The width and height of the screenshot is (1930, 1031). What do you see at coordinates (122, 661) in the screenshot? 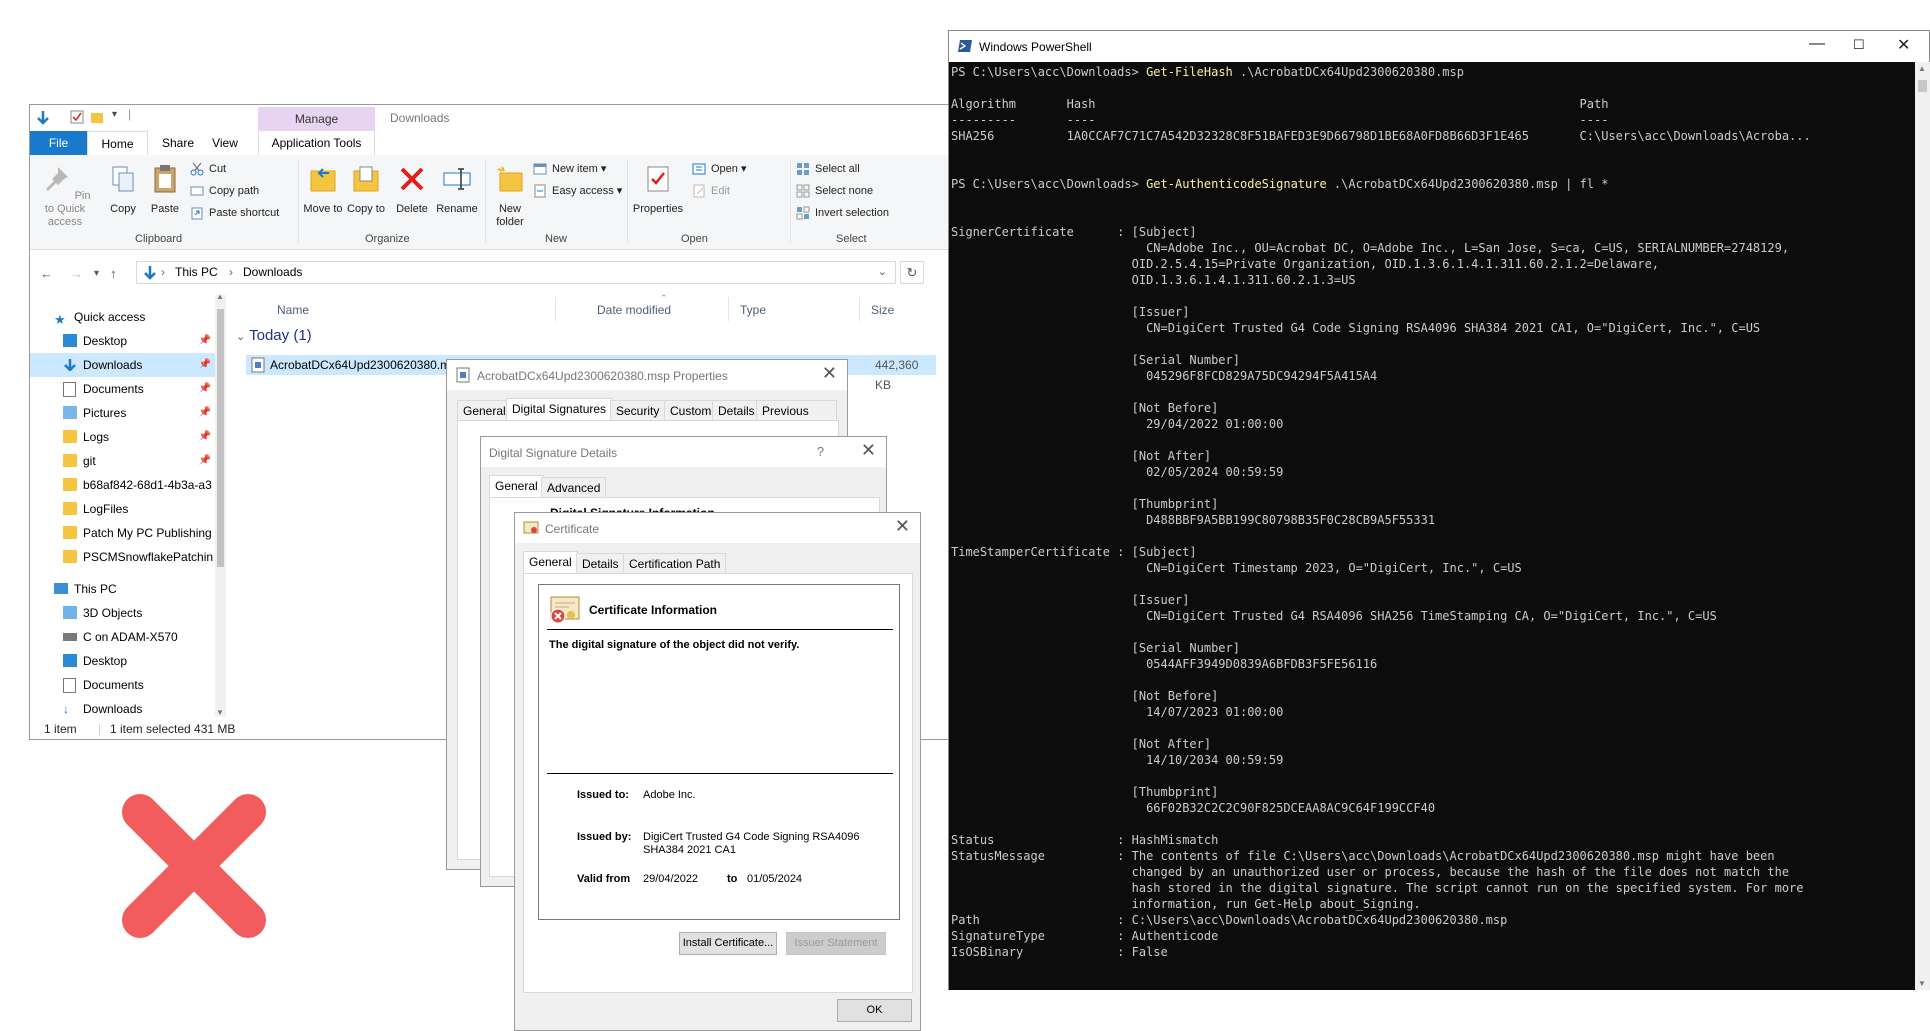
I see `nav-pc-desktop: Desktop` at bounding box center [122, 661].